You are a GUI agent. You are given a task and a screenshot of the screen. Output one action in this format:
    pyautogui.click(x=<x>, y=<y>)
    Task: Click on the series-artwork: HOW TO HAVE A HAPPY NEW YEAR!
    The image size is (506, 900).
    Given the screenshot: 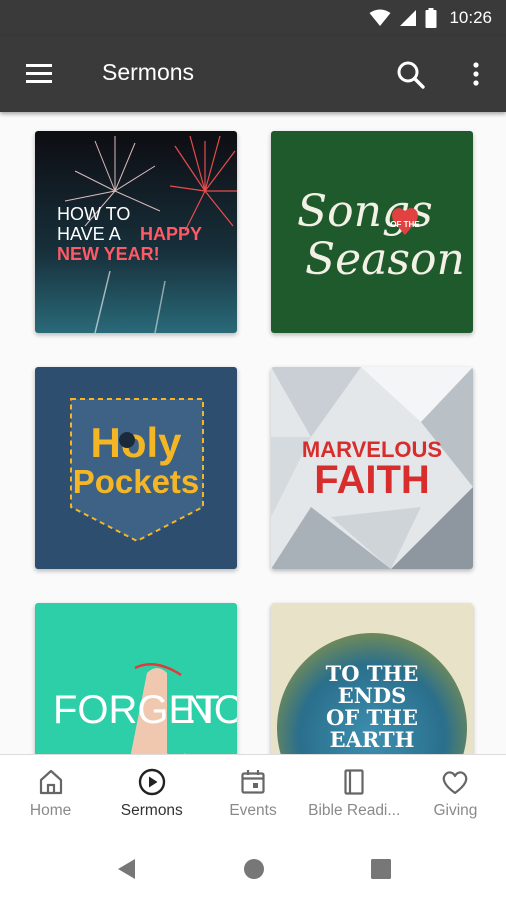 What is the action you would take?
    pyautogui.click(x=136, y=232)
    